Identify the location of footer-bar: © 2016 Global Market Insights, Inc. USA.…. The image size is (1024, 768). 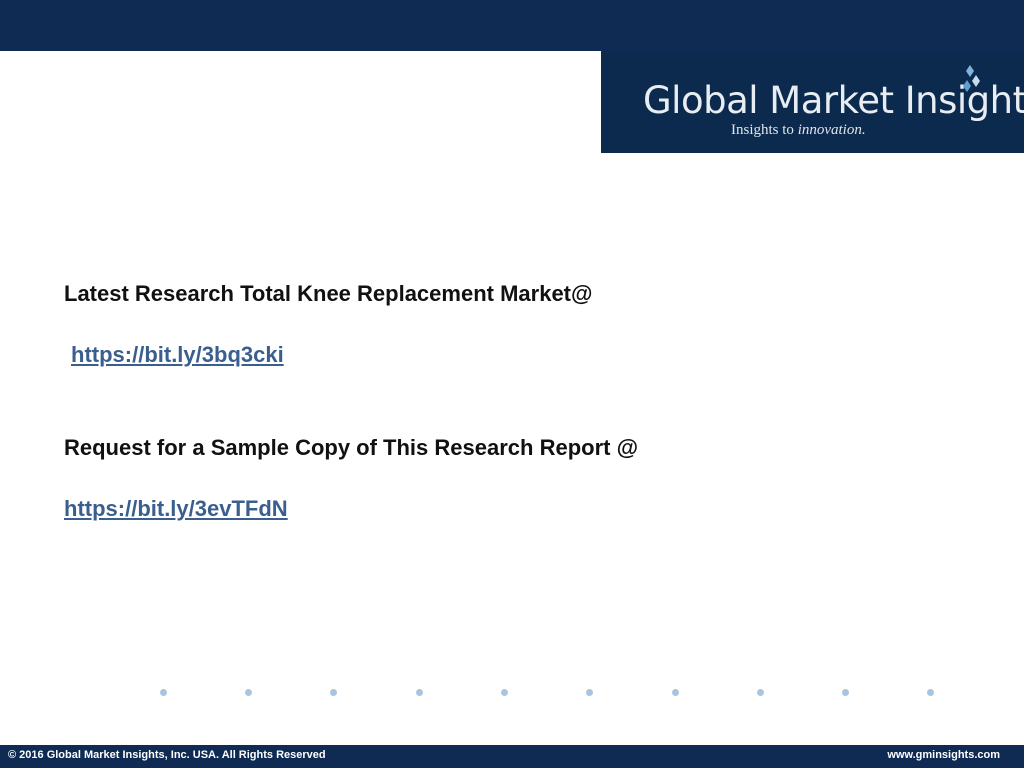
(512, 756).